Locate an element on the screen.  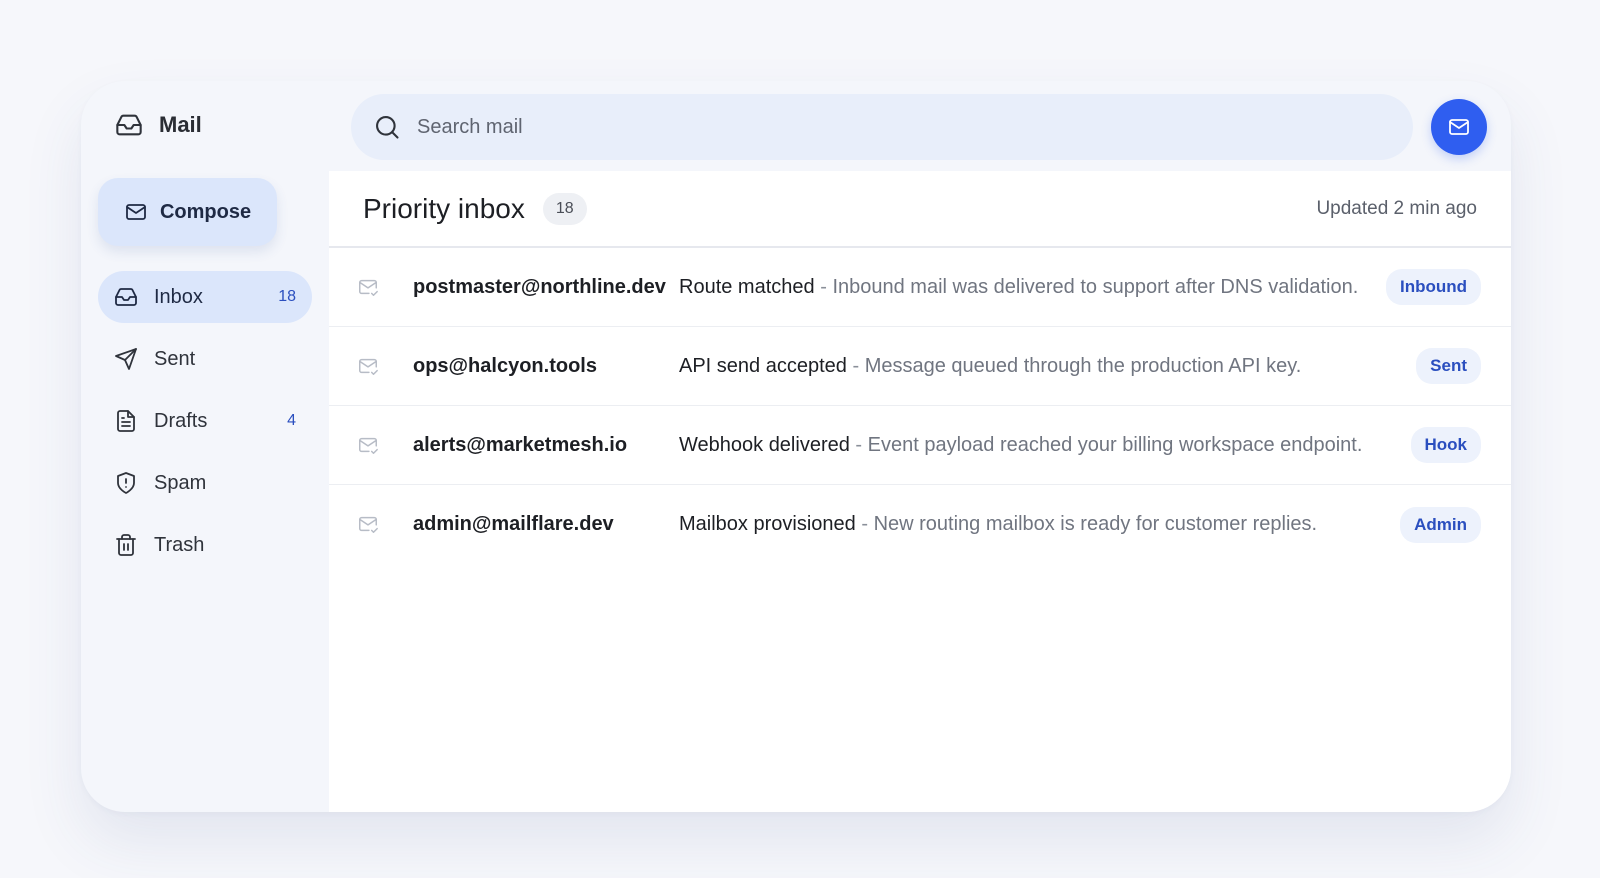
message-tag: Admin is located at coordinates (1440, 524).